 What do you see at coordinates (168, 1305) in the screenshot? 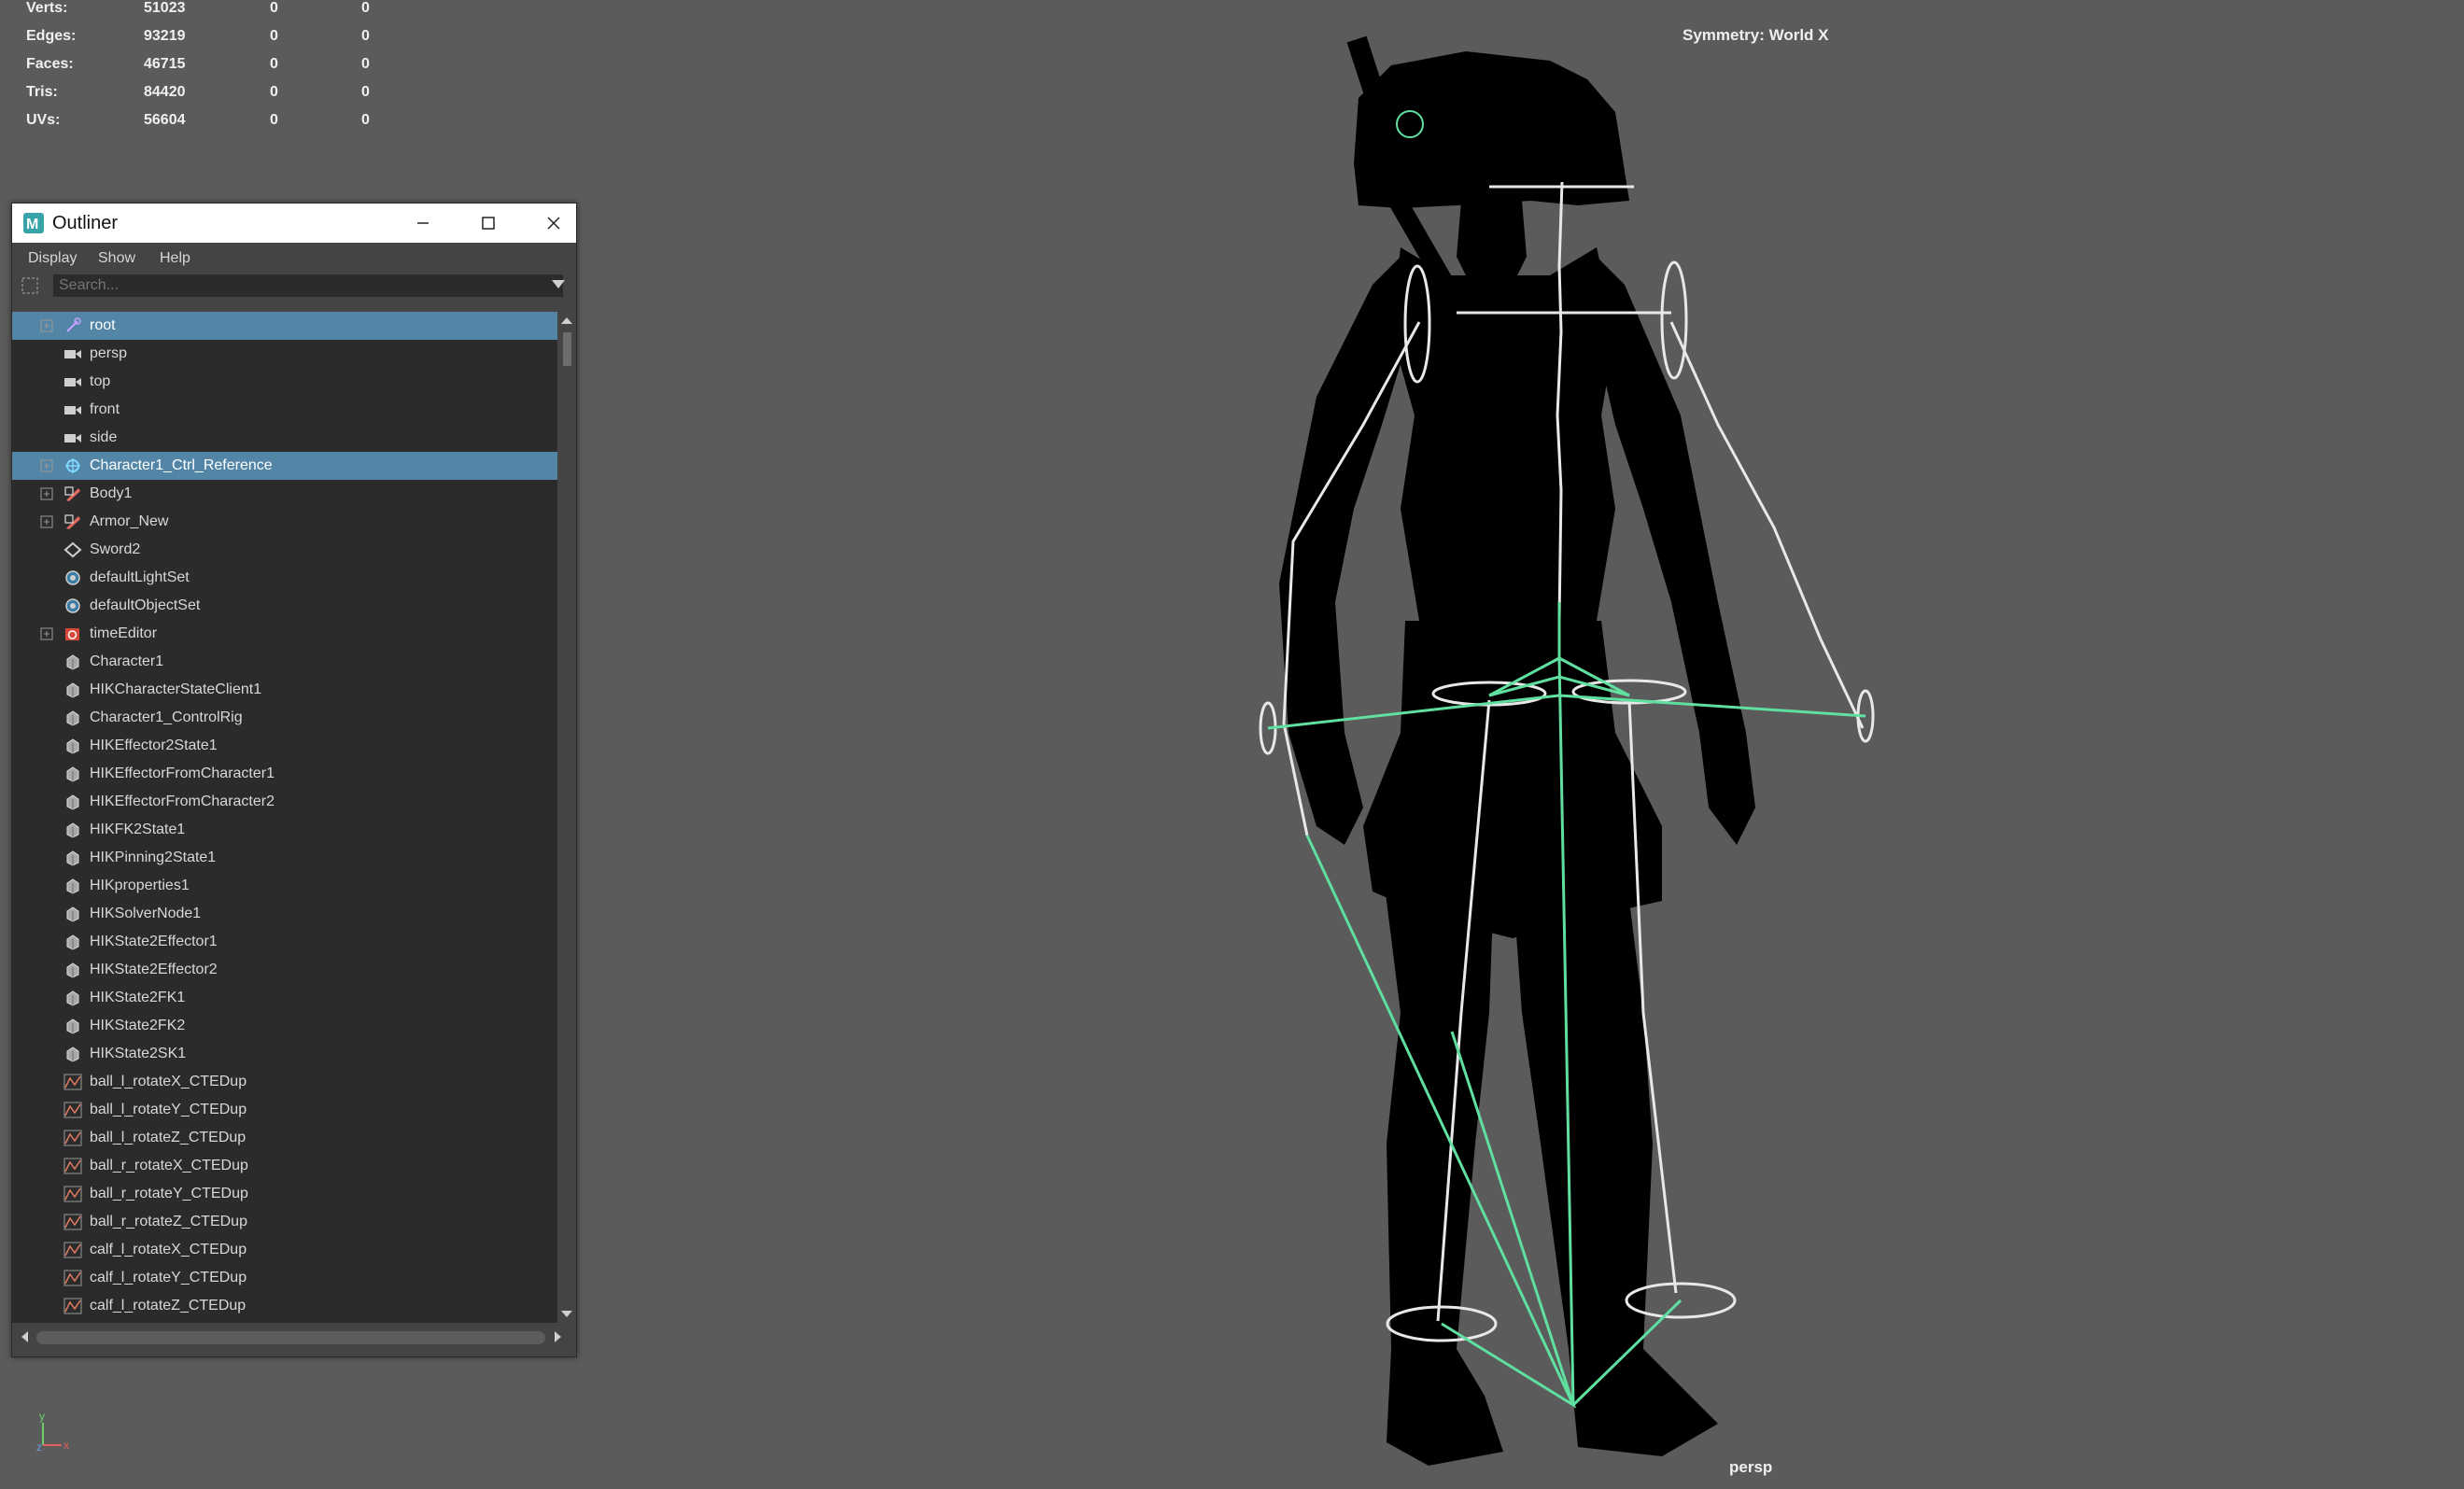
I see `outliner-item-label: calf_l_rotateZ_CTEDup` at bounding box center [168, 1305].